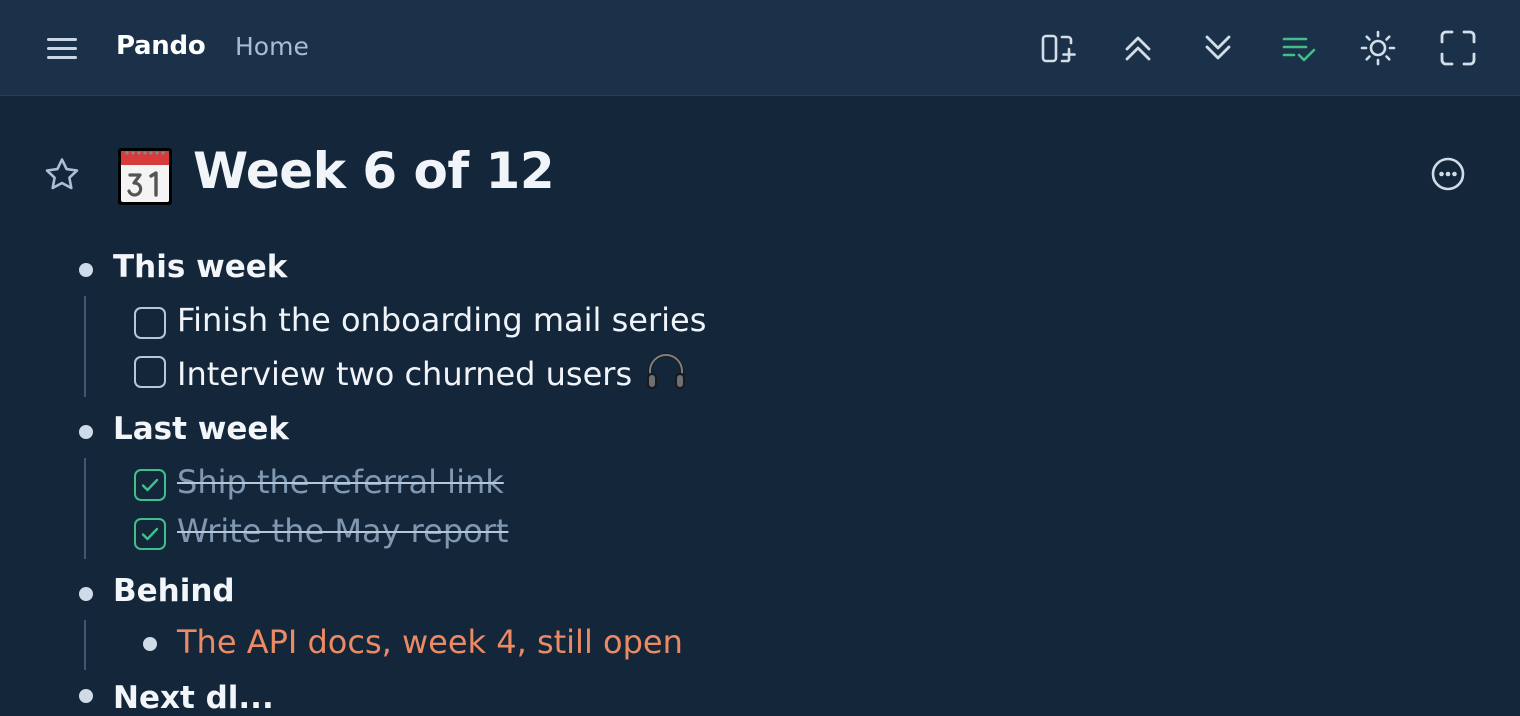 This screenshot has height=716, width=1520. Describe the element at coordinates (342, 531) in the screenshot. I see `task-text-done: Write the May report` at that location.